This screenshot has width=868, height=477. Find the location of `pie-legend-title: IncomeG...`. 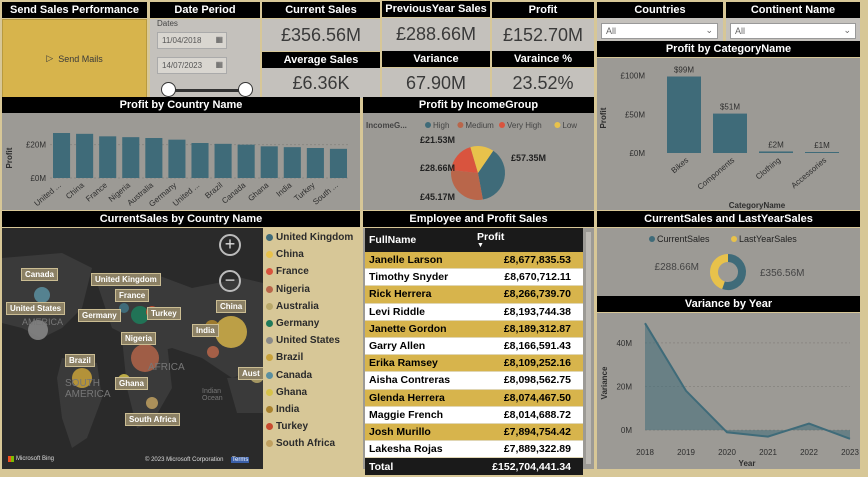

pie-legend-title: IncomeG... is located at coordinates (386, 125).